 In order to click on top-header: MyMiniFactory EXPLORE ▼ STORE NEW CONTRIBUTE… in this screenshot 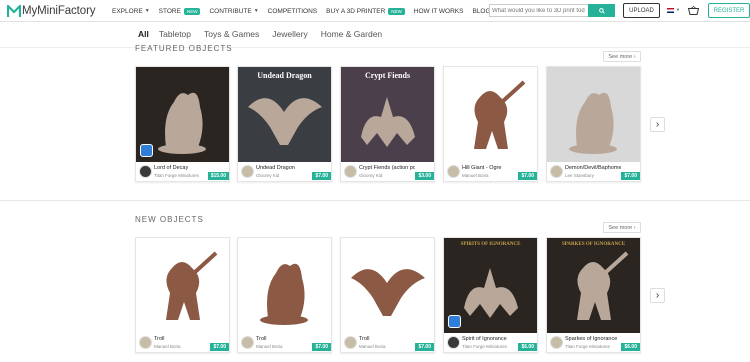, I will do `click(375, 11)`.